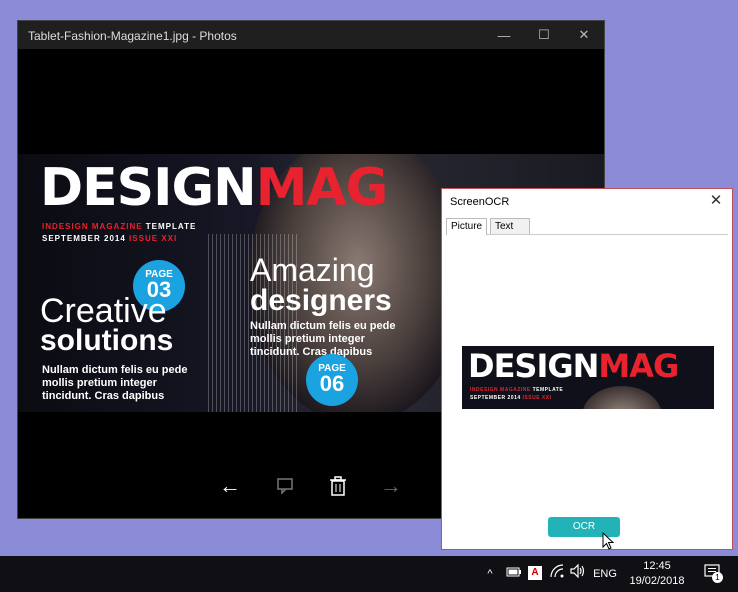  I want to click on minimize-button: —, so click(504, 35).